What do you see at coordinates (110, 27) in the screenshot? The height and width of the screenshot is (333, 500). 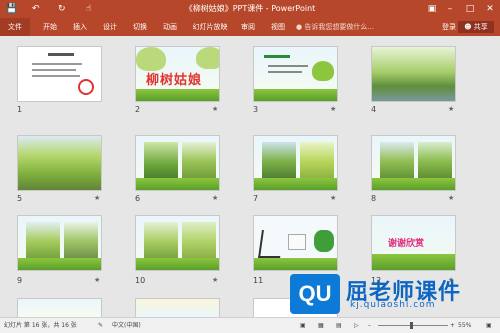 I see `tab-design: 设计` at bounding box center [110, 27].